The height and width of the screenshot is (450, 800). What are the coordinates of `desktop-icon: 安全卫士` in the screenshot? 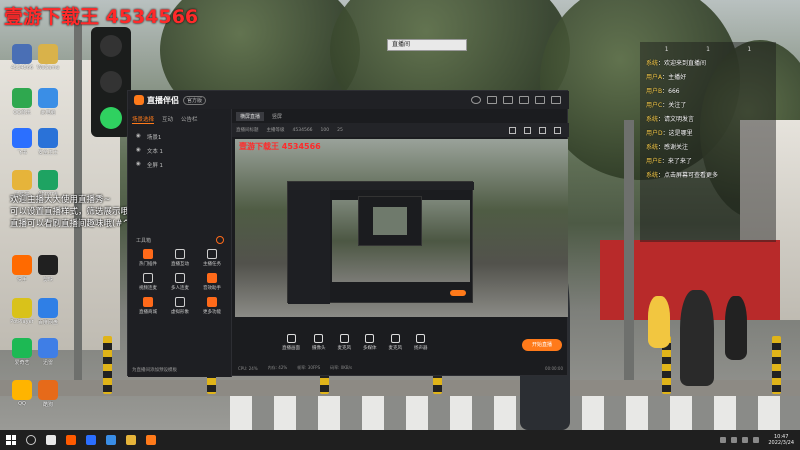 It's located at (48, 142).